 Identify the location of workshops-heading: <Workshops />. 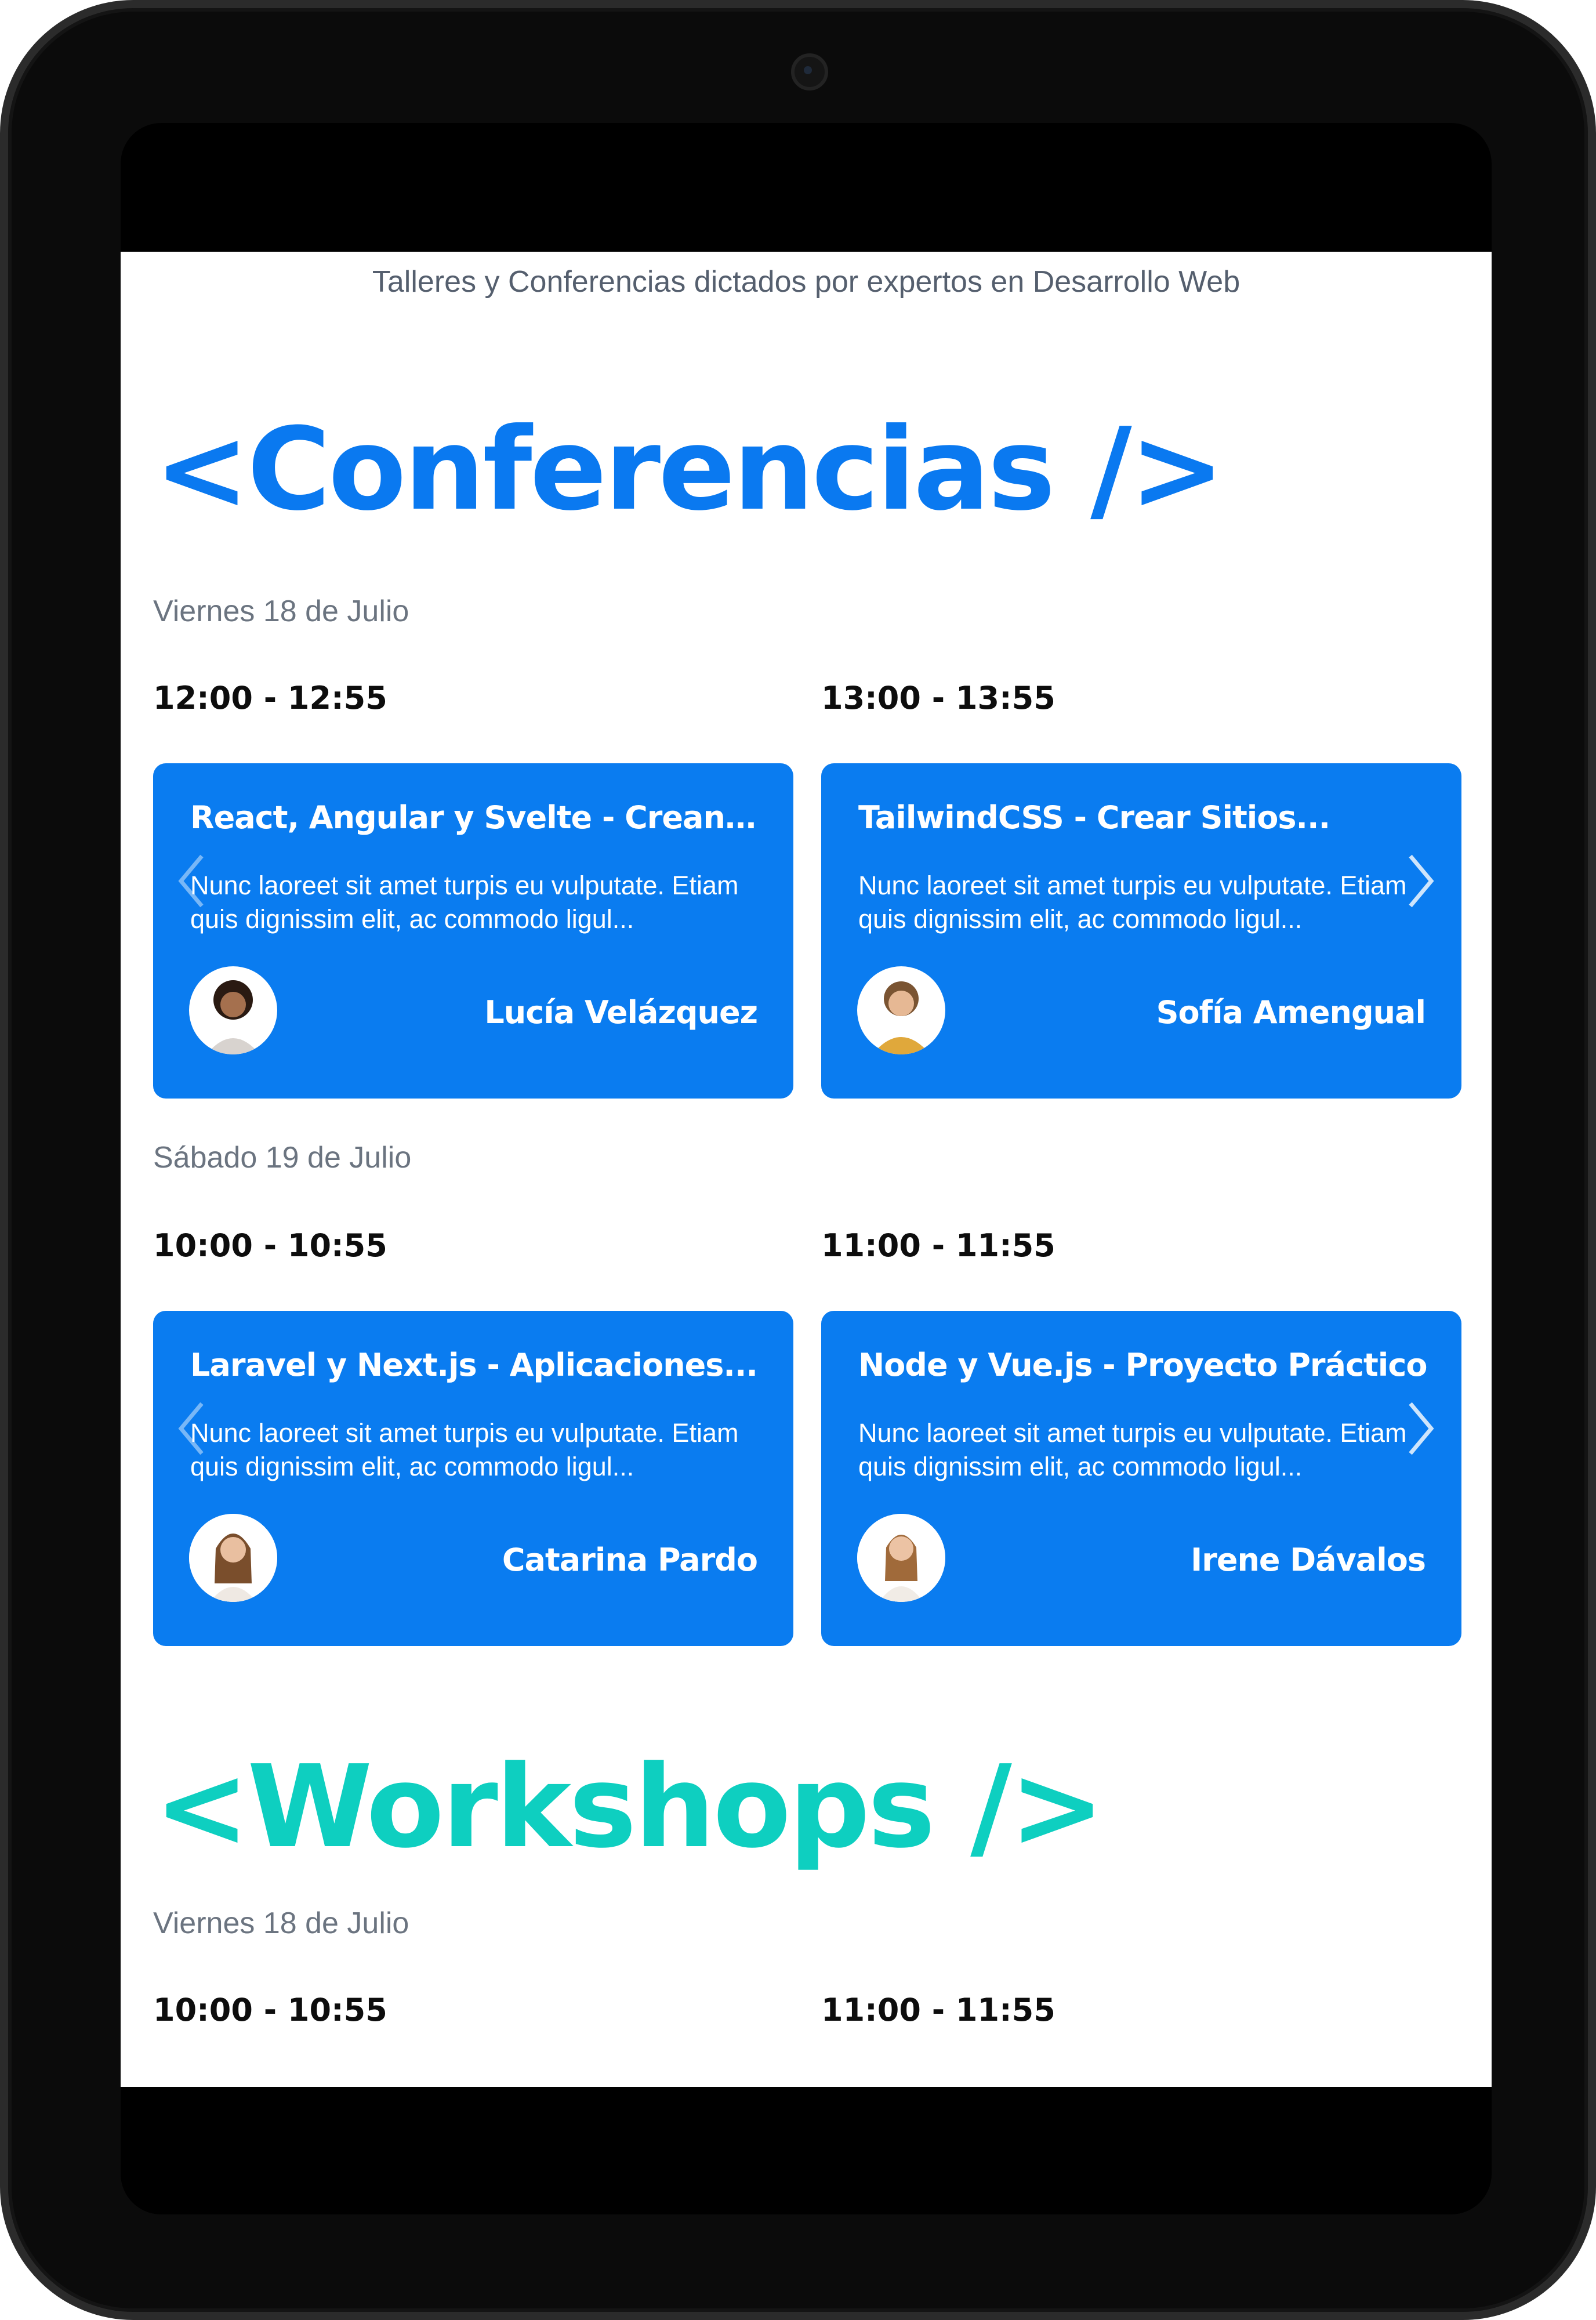
(629, 1807).